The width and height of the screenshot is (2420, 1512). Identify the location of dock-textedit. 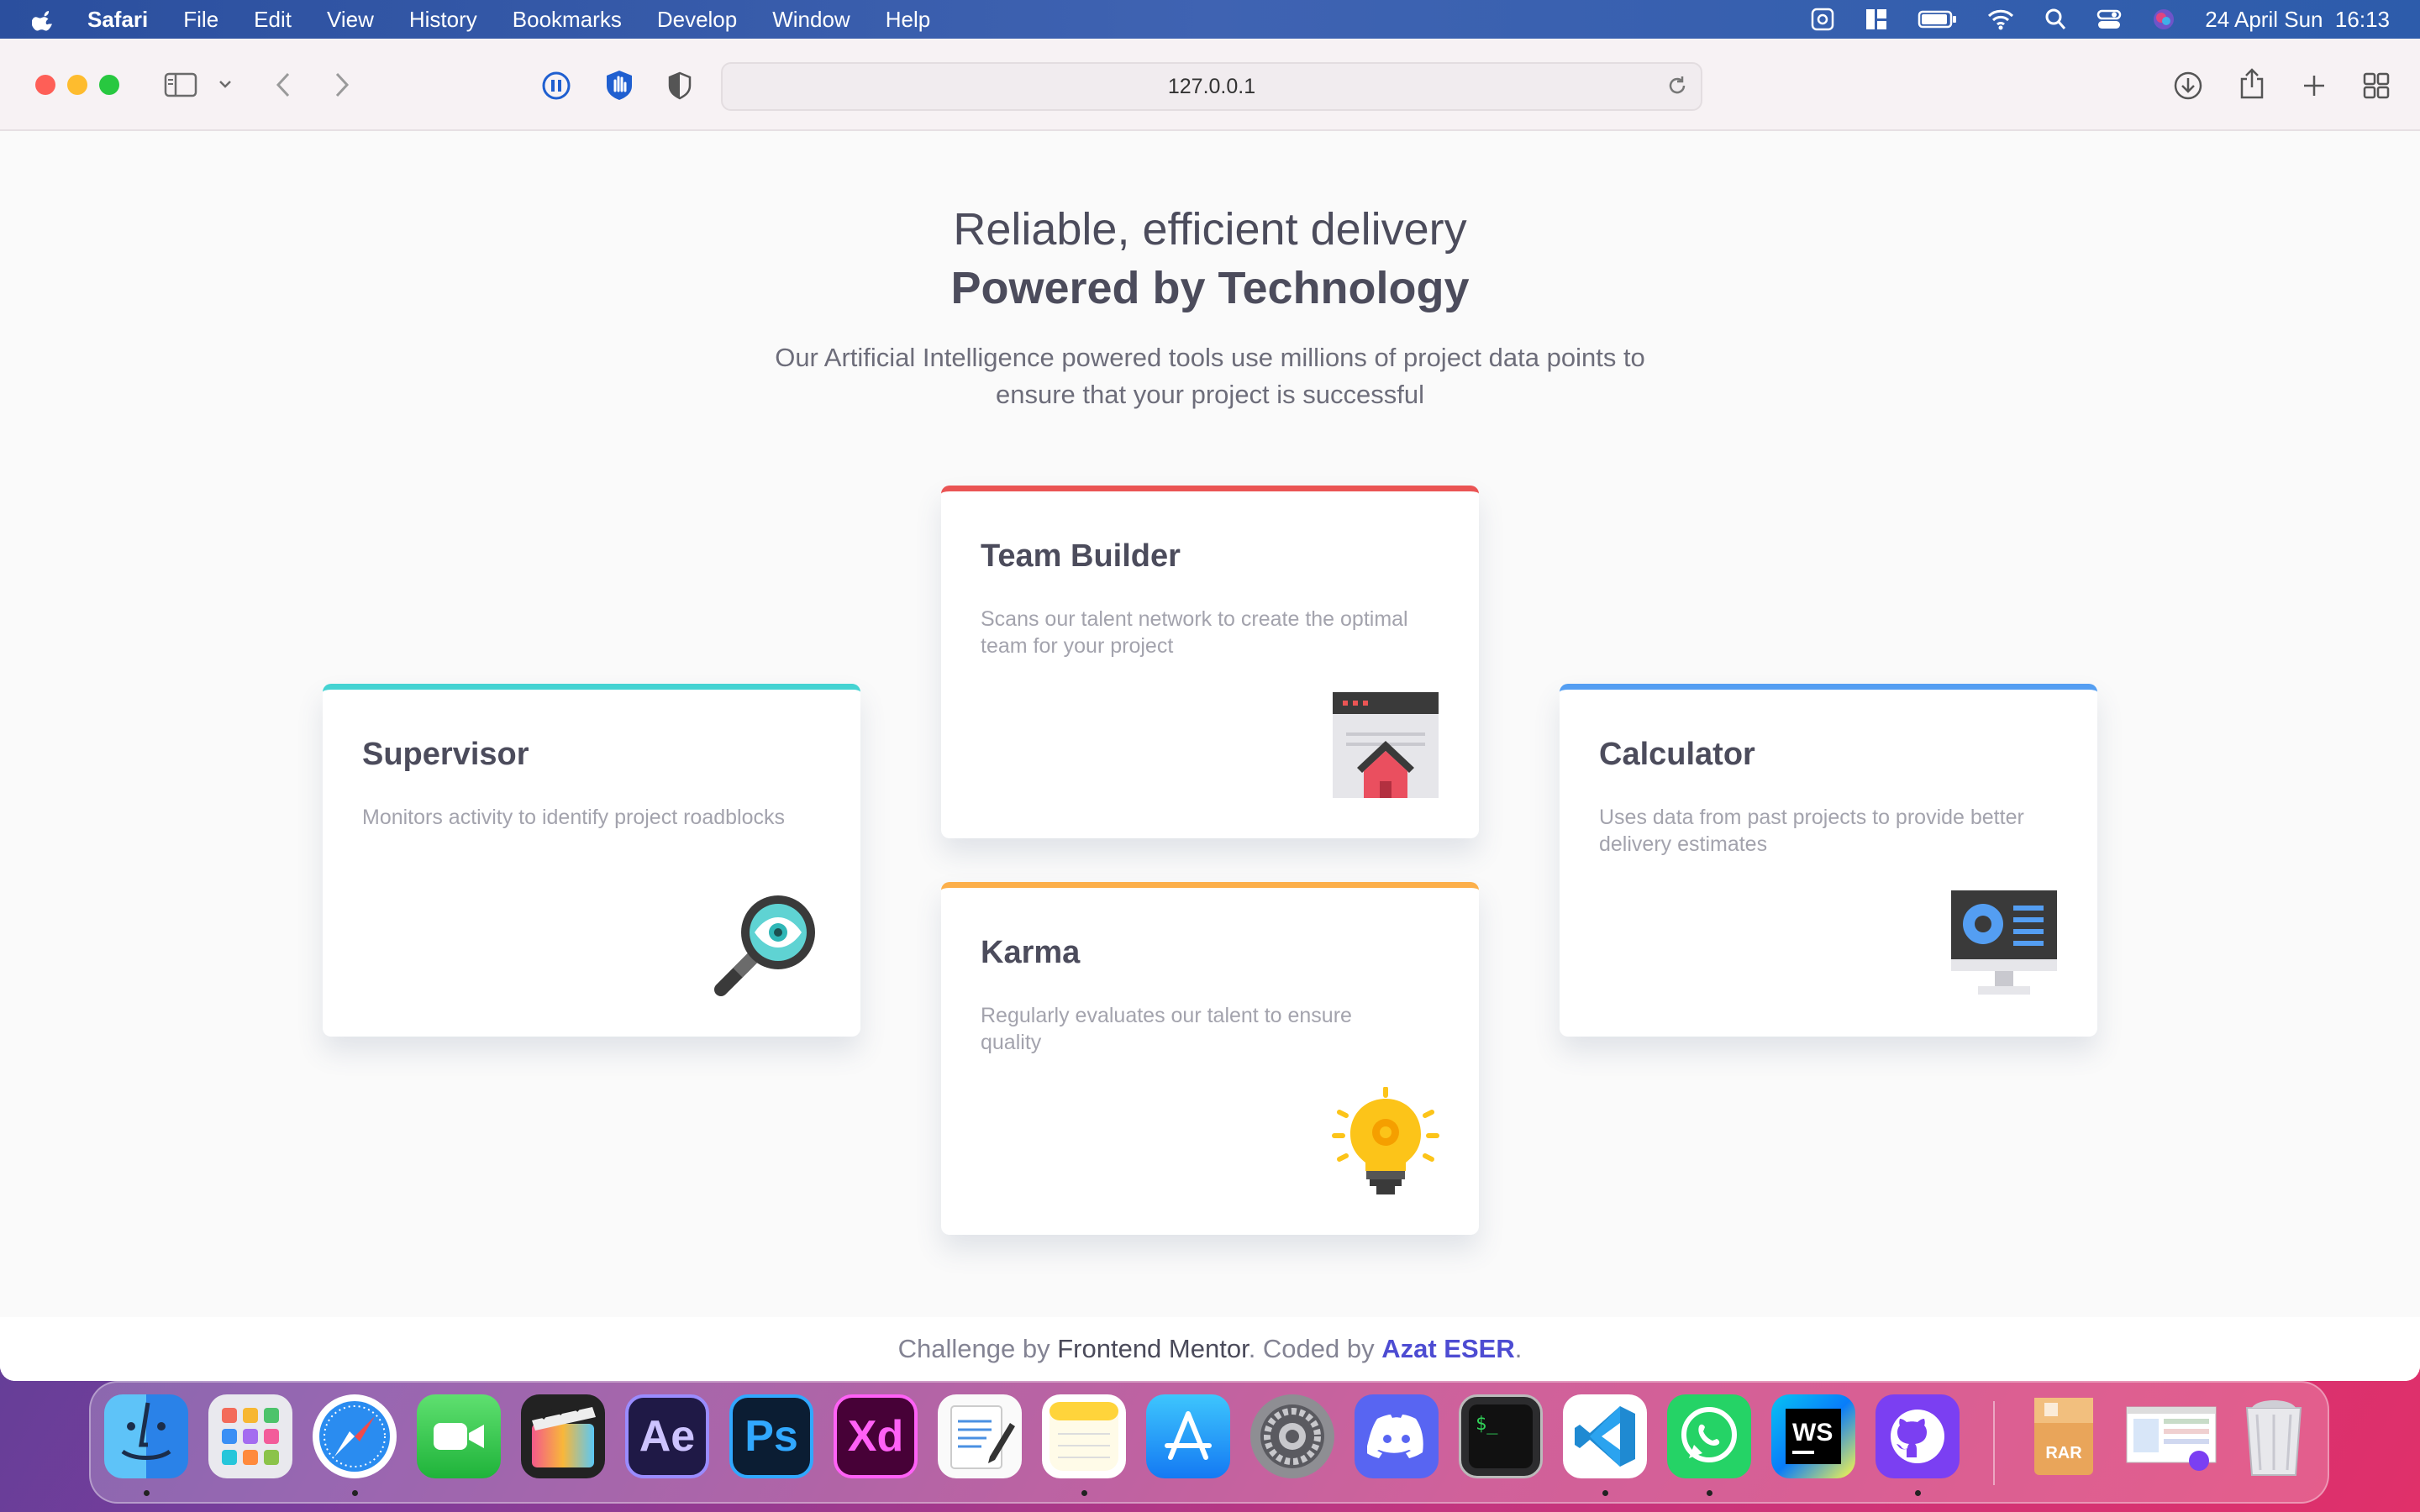
(980, 1436).